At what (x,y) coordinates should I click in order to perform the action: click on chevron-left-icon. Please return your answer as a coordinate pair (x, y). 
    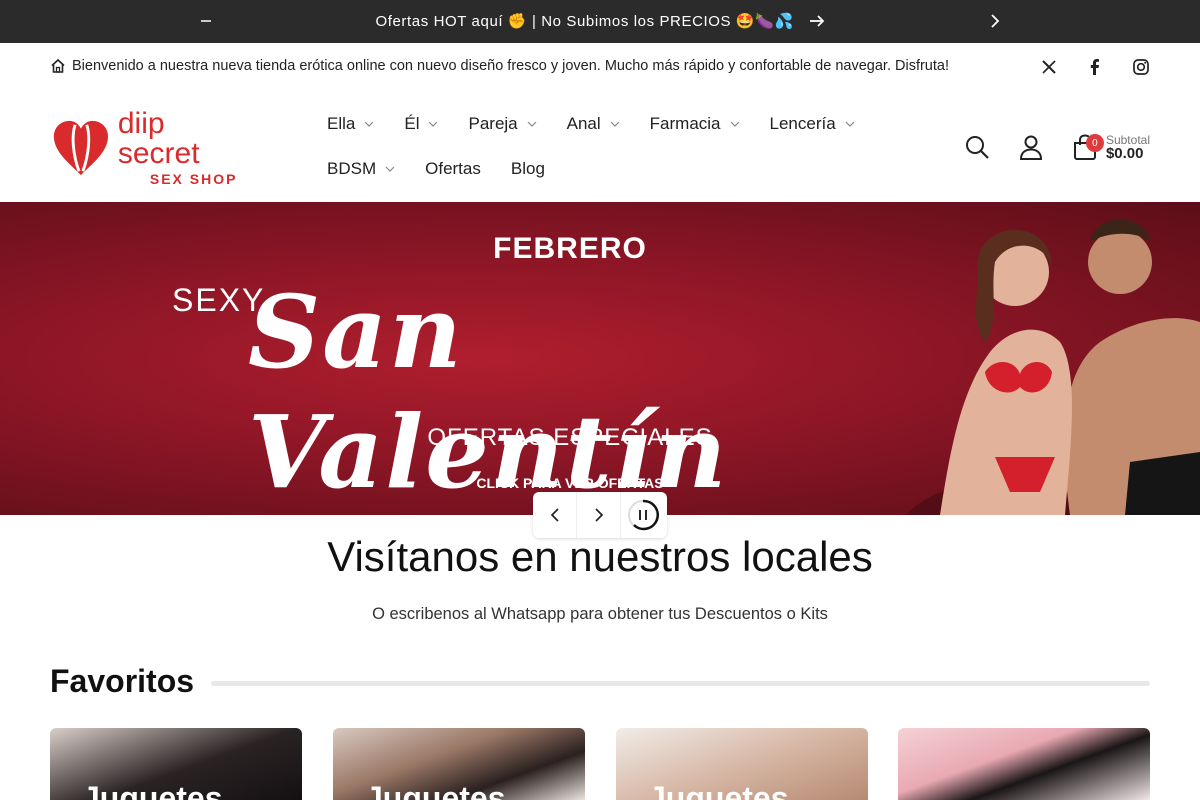
    Looking at the image, I should click on (554, 515).